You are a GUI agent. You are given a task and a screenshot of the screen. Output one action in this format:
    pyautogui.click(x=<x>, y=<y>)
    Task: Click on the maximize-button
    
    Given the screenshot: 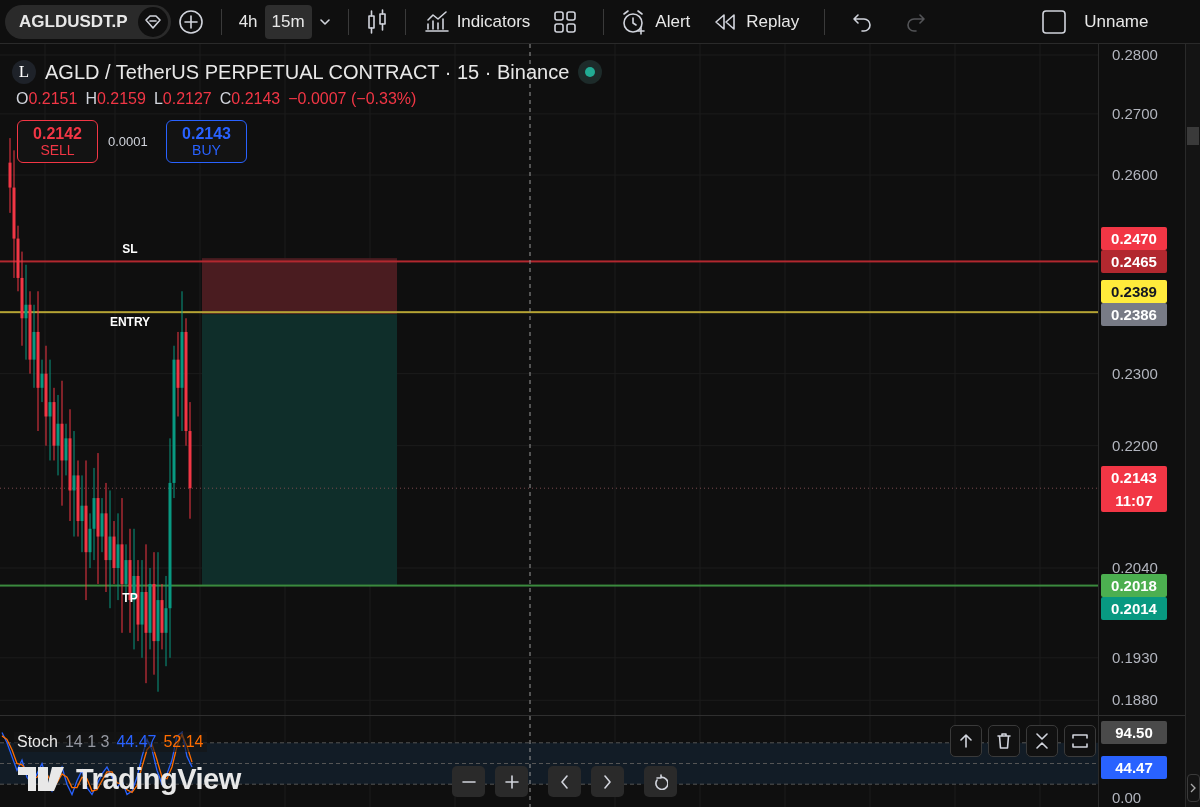 What is the action you would take?
    pyautogui.click(x=1080, y=741)
    